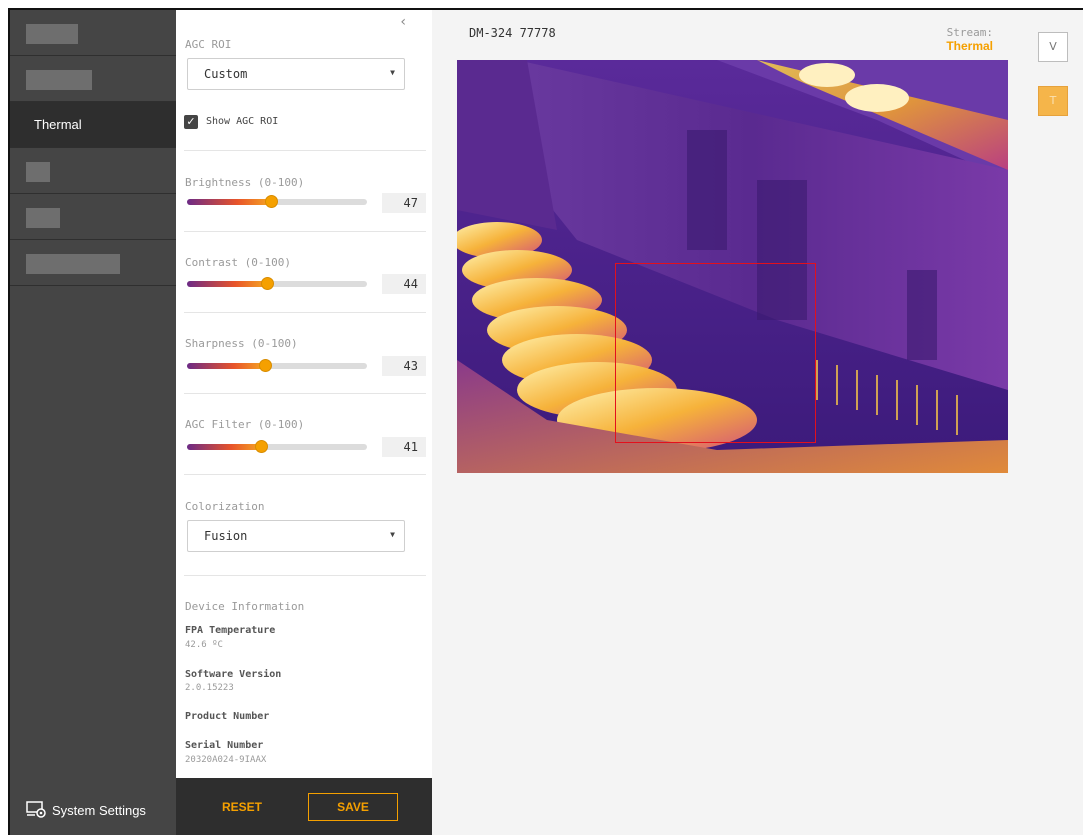 The image size is (1083, 835). I want to click on serial-number-value: 20320A024-9IAAX, so click(226, 760).